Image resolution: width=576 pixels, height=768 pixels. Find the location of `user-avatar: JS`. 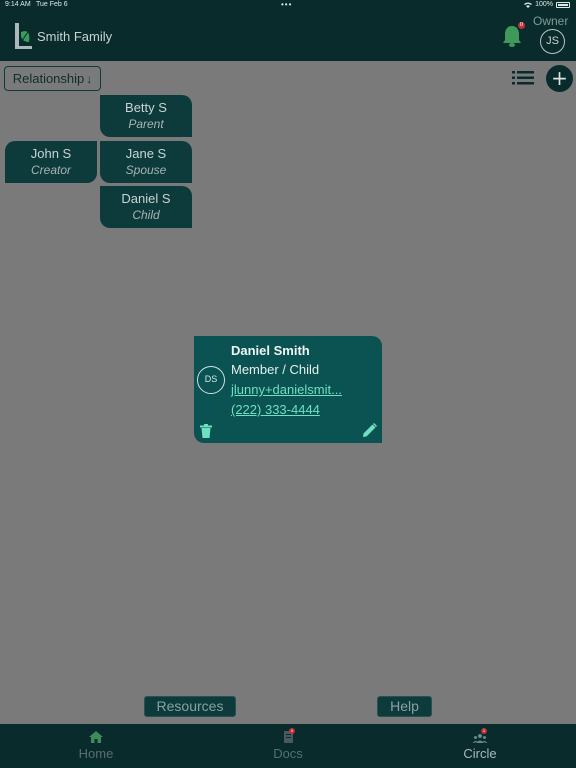

user-avatar: JS is located at coordinates (552, 41).